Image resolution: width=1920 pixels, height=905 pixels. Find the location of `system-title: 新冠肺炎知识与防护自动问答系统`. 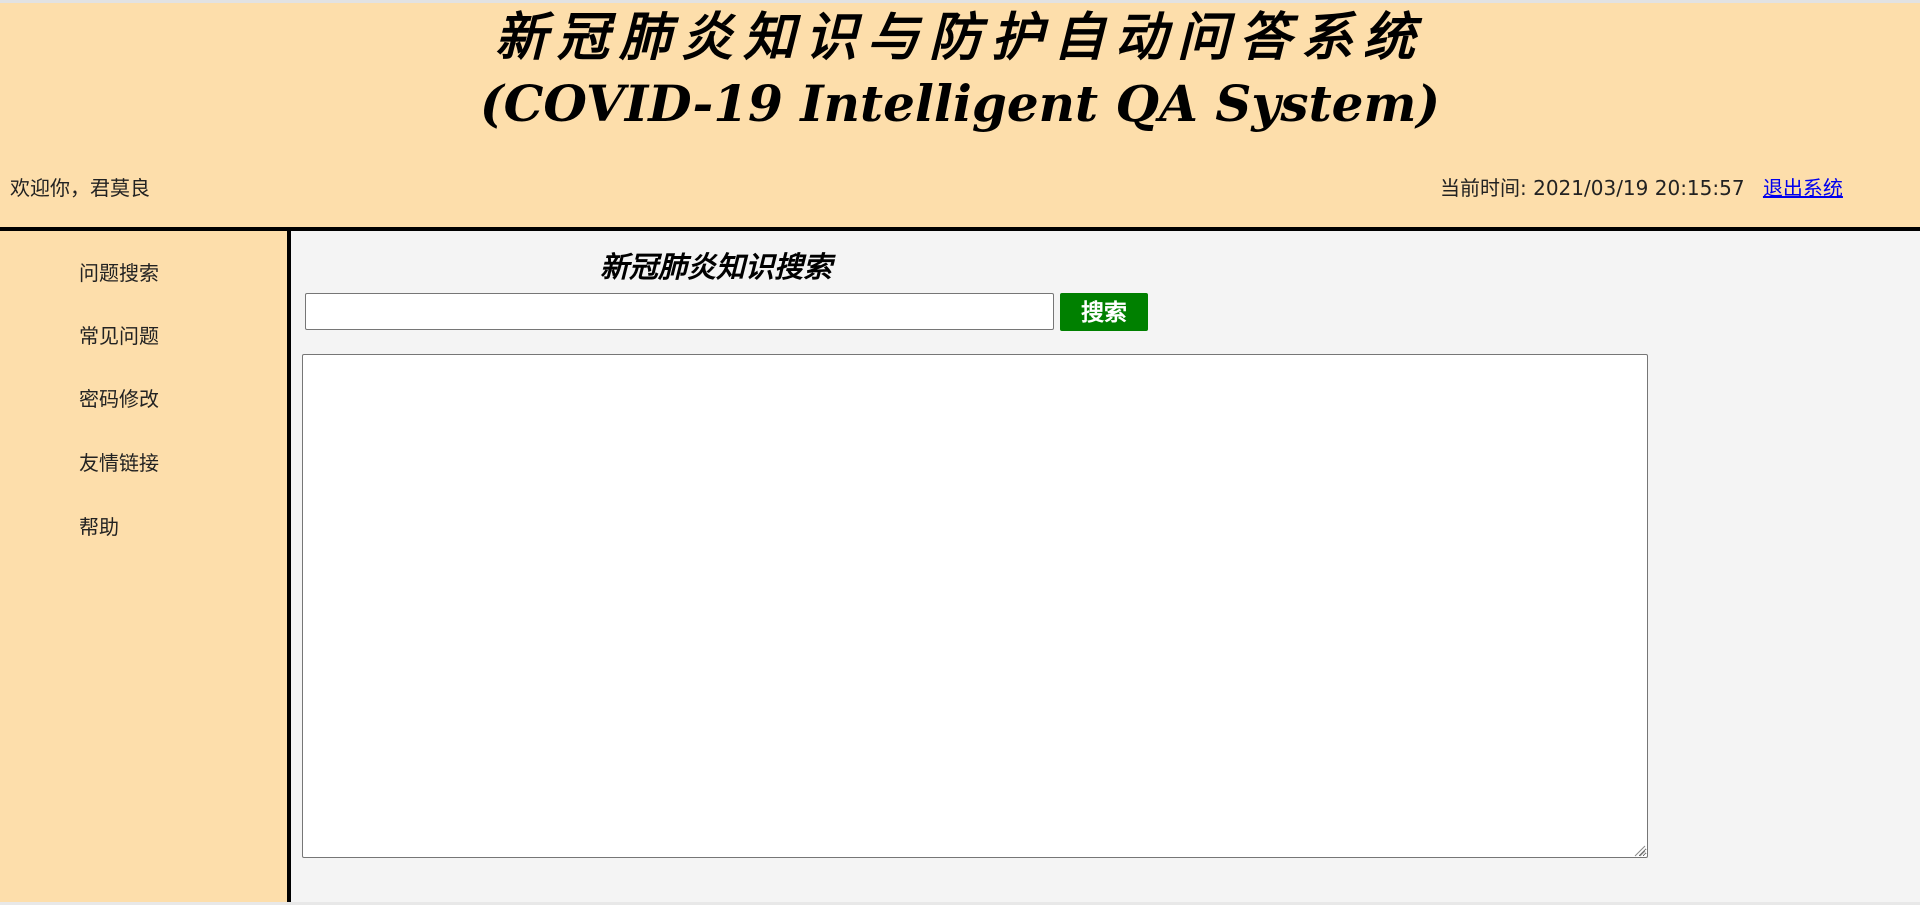

system-title: 新冠肺炎知识与防护自动问答系统 is located at coordinates (959, 37).